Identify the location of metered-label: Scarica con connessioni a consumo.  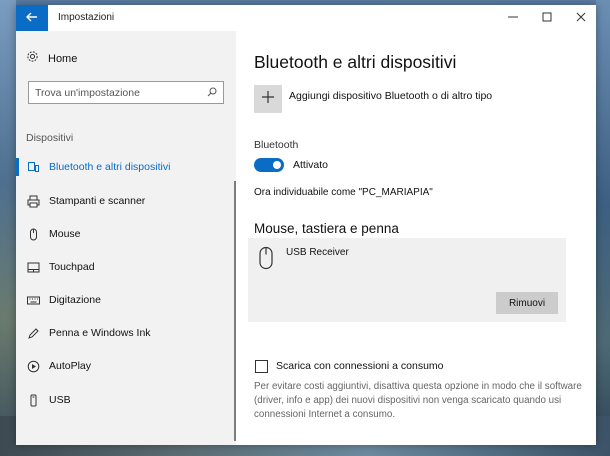
(360, 366).